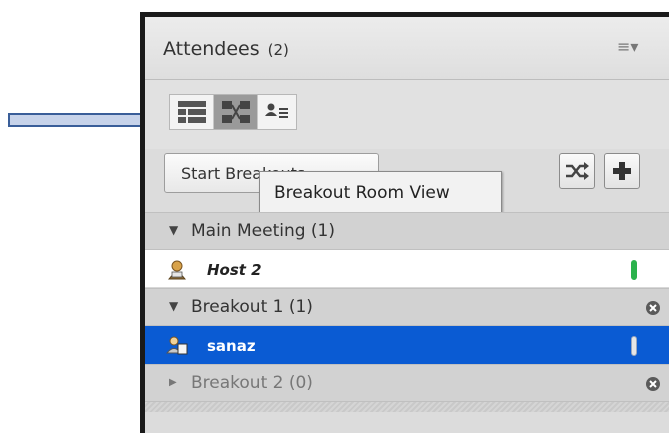 This screenshot has height=433, width=669. I want to click on room-main-meeting: ▼ Main Meeting (1), so click(407, 231).